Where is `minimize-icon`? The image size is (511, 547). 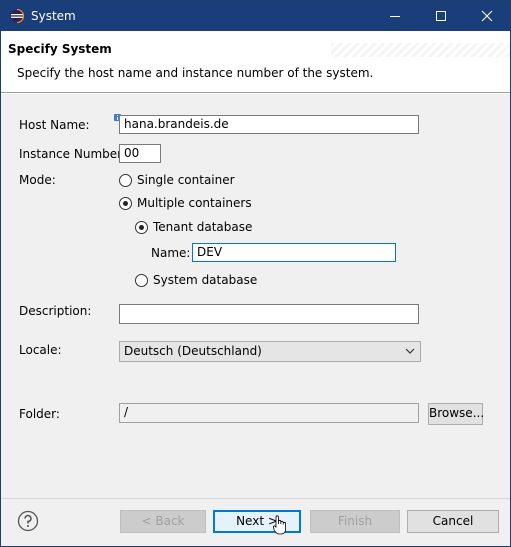 minimize-icon is located at coordinates (395, 16).